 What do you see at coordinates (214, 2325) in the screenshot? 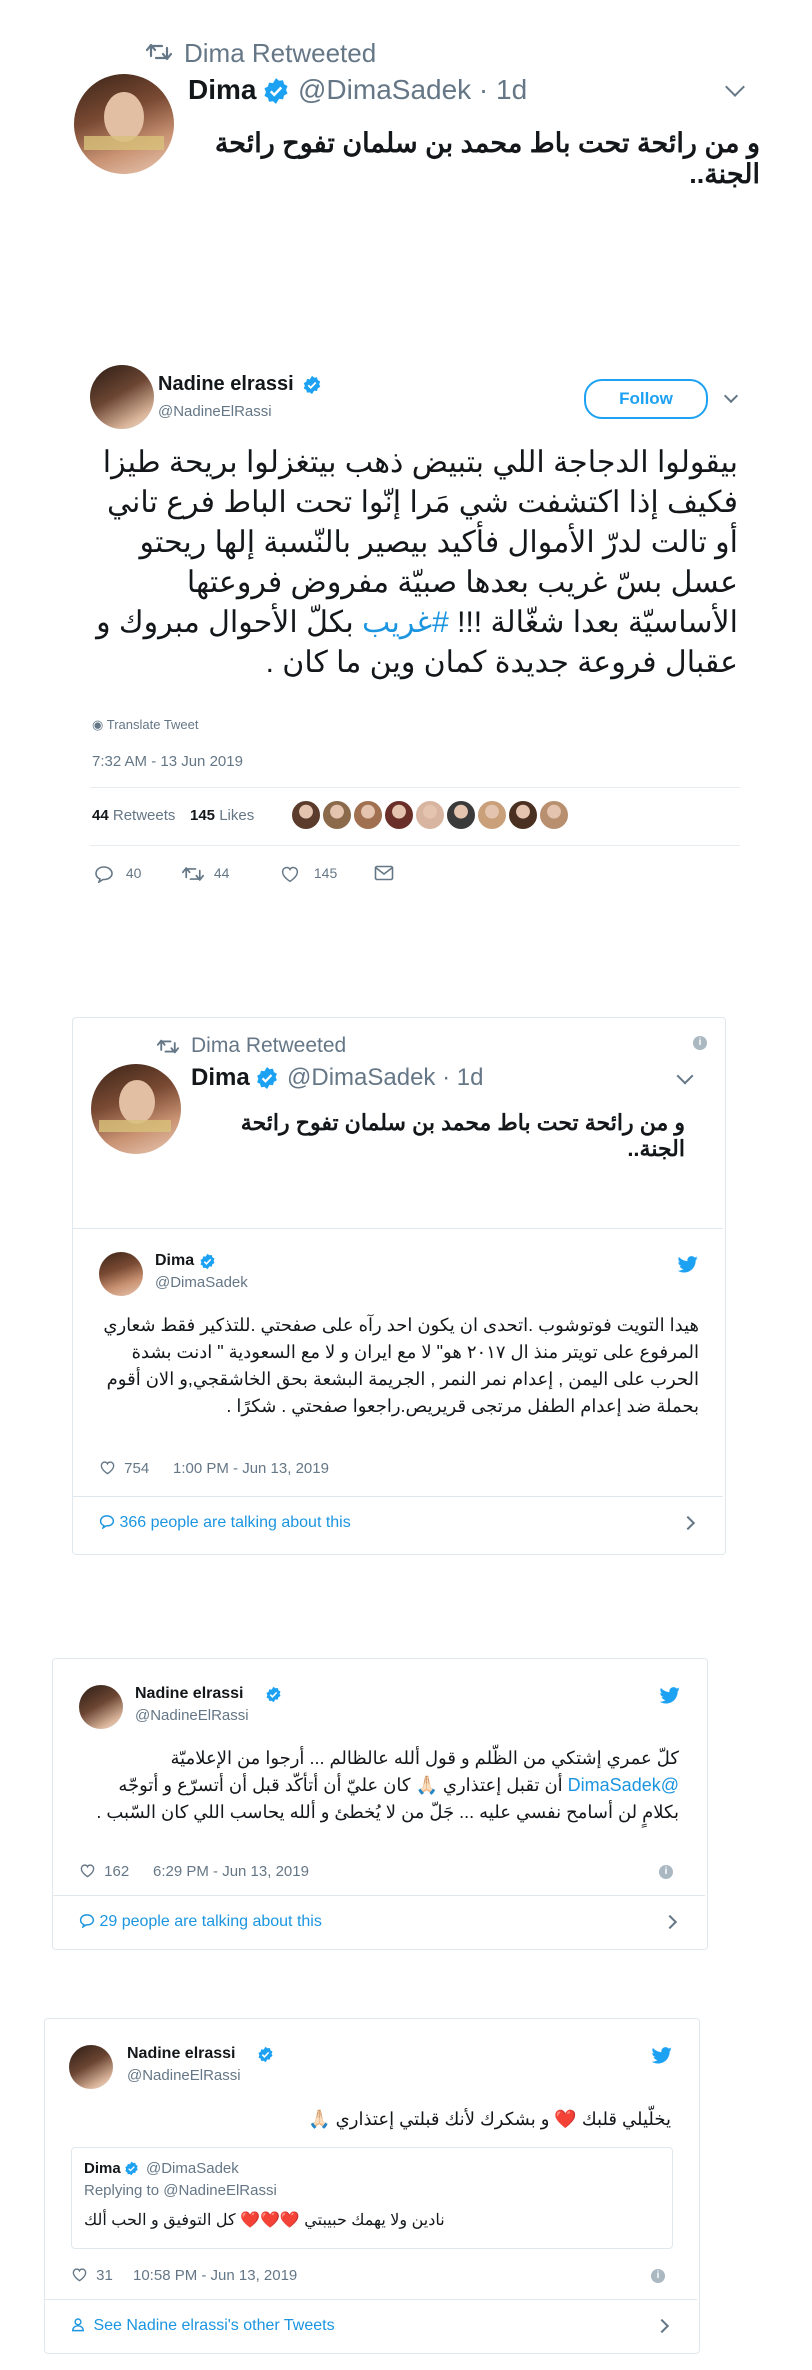
I see `profile-link-label: See Nadine elrassi's other Tweets` at bounding box center [214, 2325].